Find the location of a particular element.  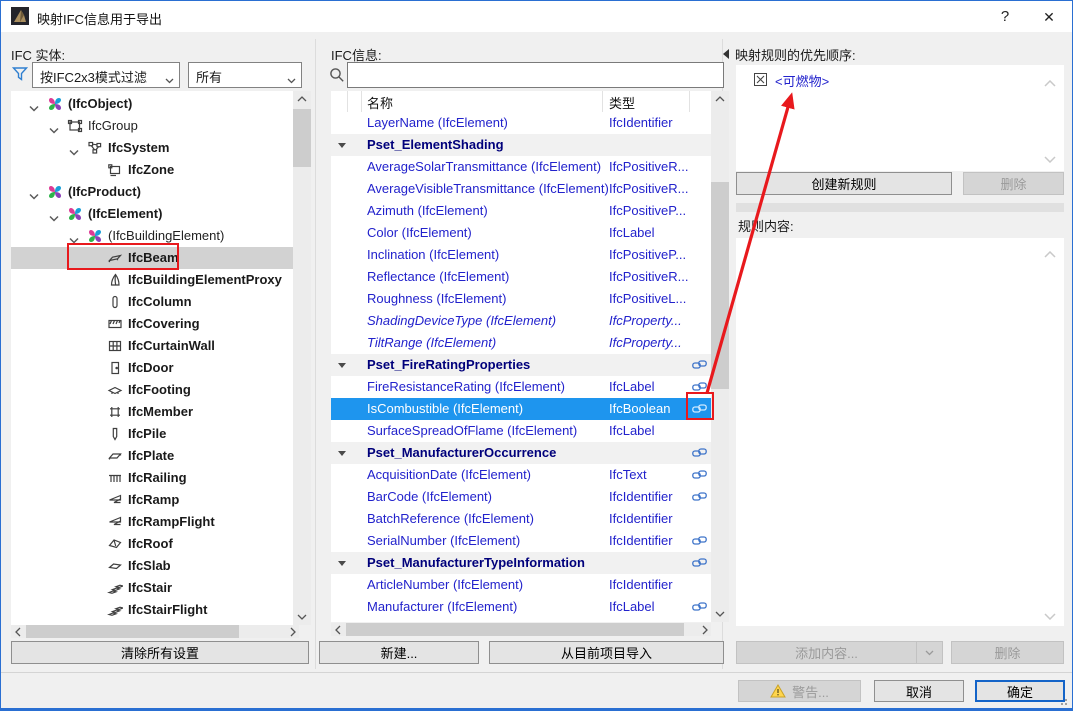

search-input is located at coordinates (535, 75).